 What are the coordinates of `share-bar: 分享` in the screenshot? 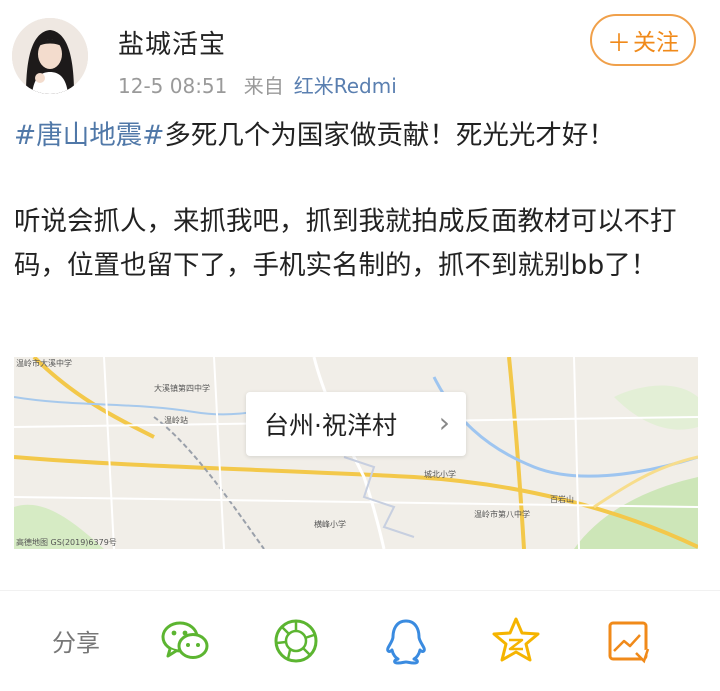 It's located at (360, 638).